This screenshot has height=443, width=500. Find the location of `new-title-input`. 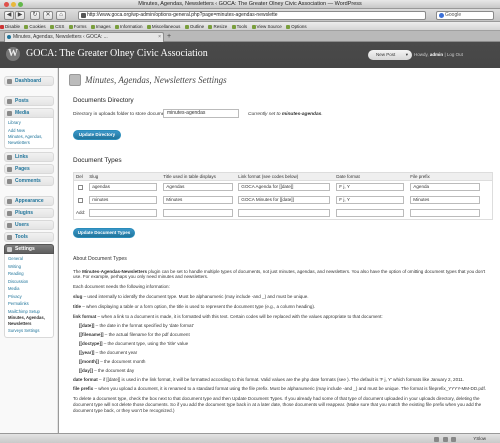

new-title-input is located at coordinates (198, 212).